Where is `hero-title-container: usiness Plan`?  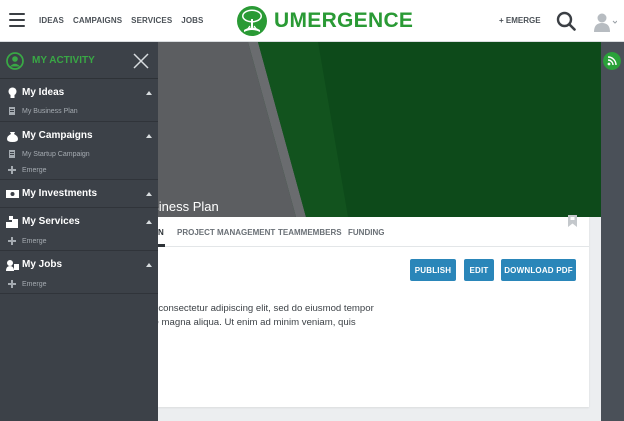 hero-title-container: usiness Plan is located at coordinates (205, 206).